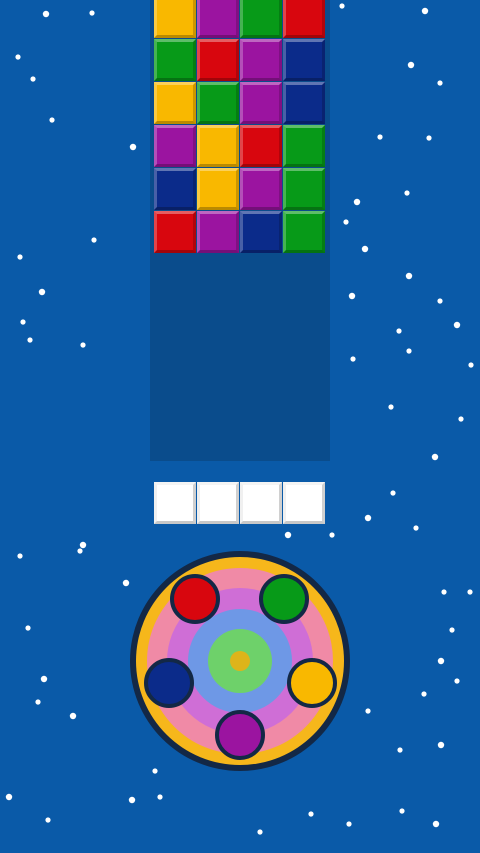 This screenshot has height=853, width=480. I want to click on color-button-yellow, so click(312, 683).